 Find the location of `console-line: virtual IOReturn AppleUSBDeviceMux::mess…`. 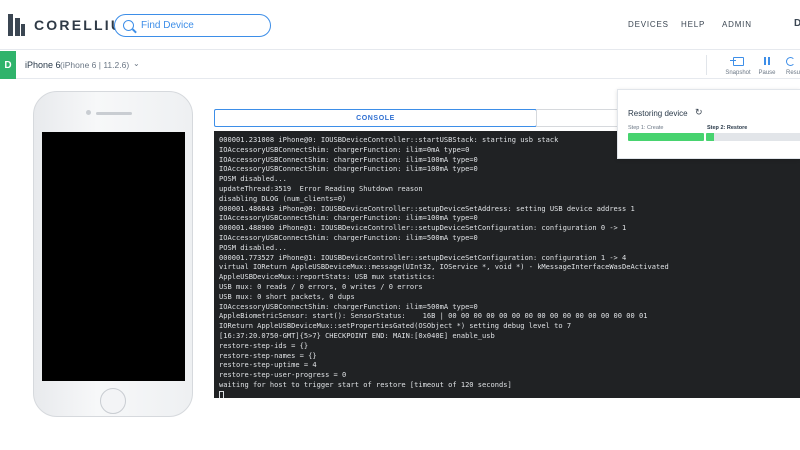

console-line: virtual IOReturn AppleUSBDeviceMux::mess… is located at coordinates (444, 267).